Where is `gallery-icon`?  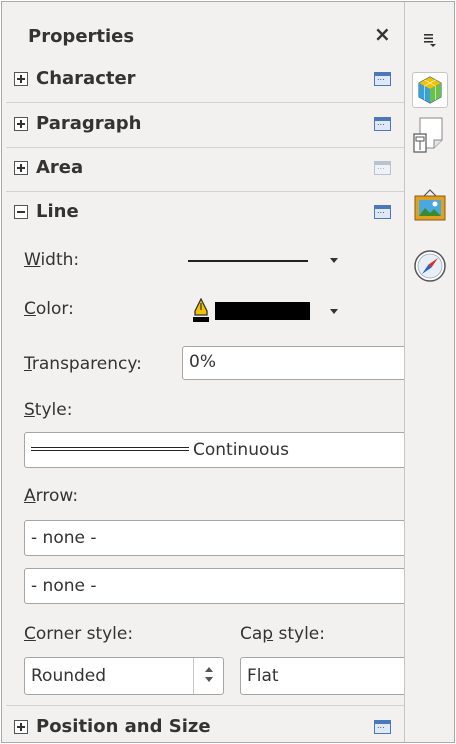 gallery-icon is located at coordinates (430, 205).